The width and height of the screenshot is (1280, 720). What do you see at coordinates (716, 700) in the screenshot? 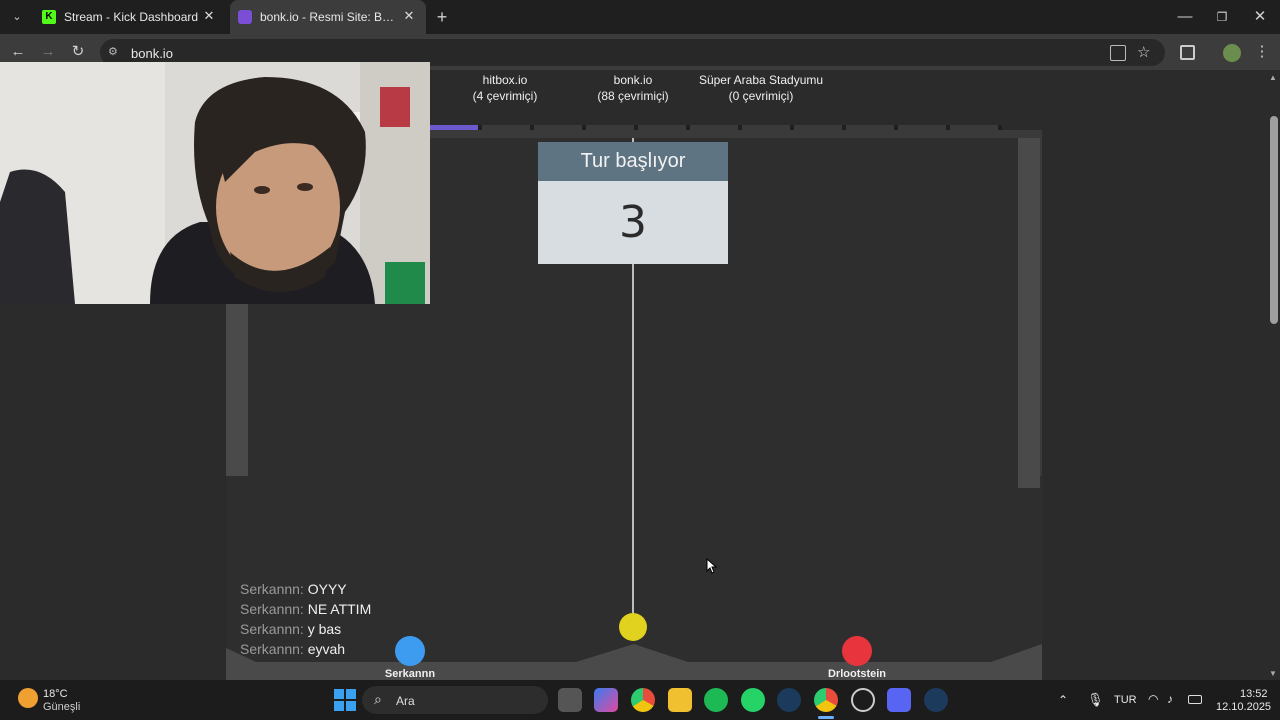
I see `spotify-icon` at bounding box center [716, 700].